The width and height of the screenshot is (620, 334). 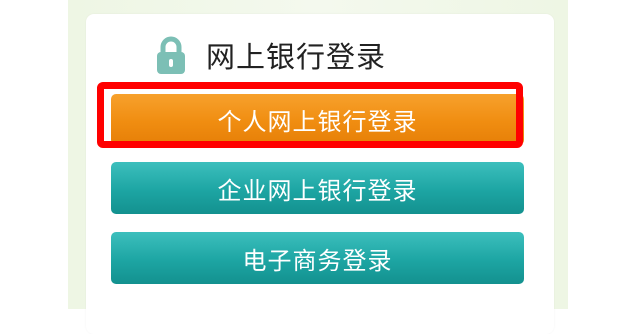 I want to click on ecommerce-login-button: 电子商务登录, so click(x=317, y=258).